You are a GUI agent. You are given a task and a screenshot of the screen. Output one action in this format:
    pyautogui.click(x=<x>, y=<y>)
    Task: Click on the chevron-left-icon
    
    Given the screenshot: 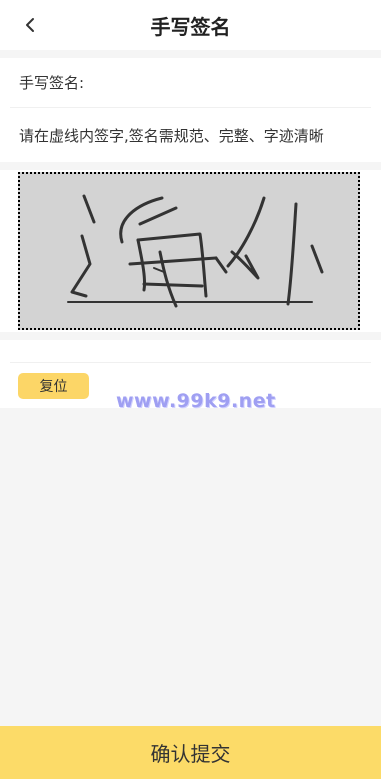 What is the action you would take?
    pyautogui.click(x=30, y=25)
    